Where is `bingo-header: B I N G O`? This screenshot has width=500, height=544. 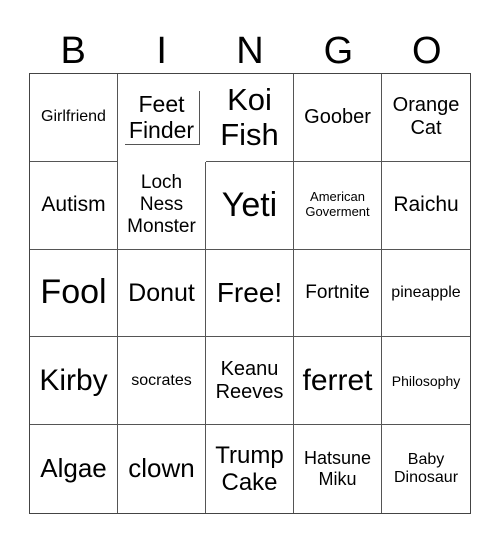 bingo-header: B I N G O is located at coordinates (250, 51).